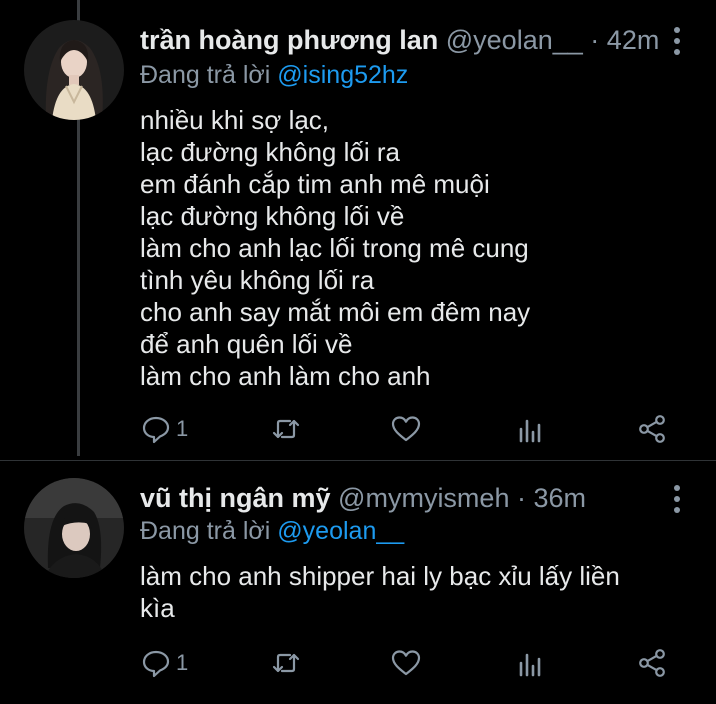 The width and height of the screenshot is (716, 704). What do you see at coordinates (423, 498) in the screenshot?
I see `user-handle: @mymyismeh` at bounding box center [423, 498].